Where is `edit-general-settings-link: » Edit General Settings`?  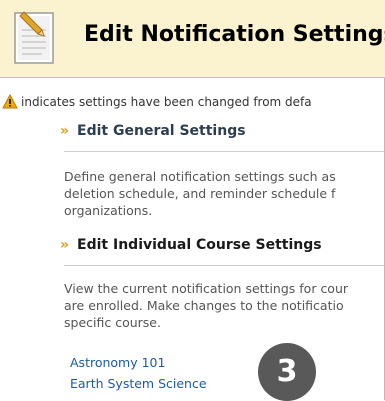
edit-general-settings-link: » Edit General Settings is located at coordinates (153, 131).